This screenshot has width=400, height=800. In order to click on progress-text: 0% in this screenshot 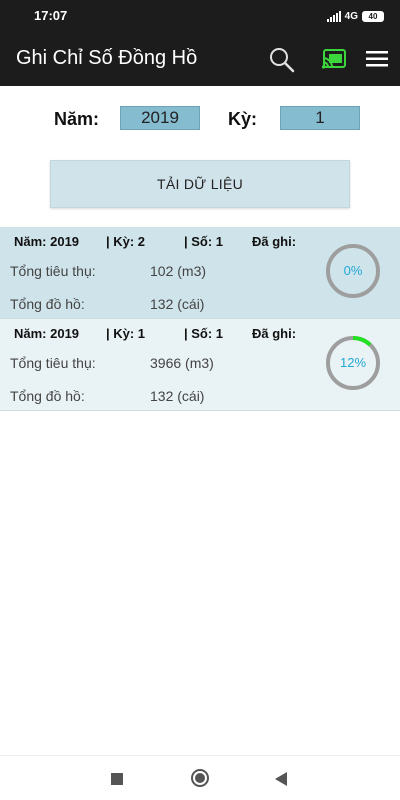, I will do `click(353, 270)`.